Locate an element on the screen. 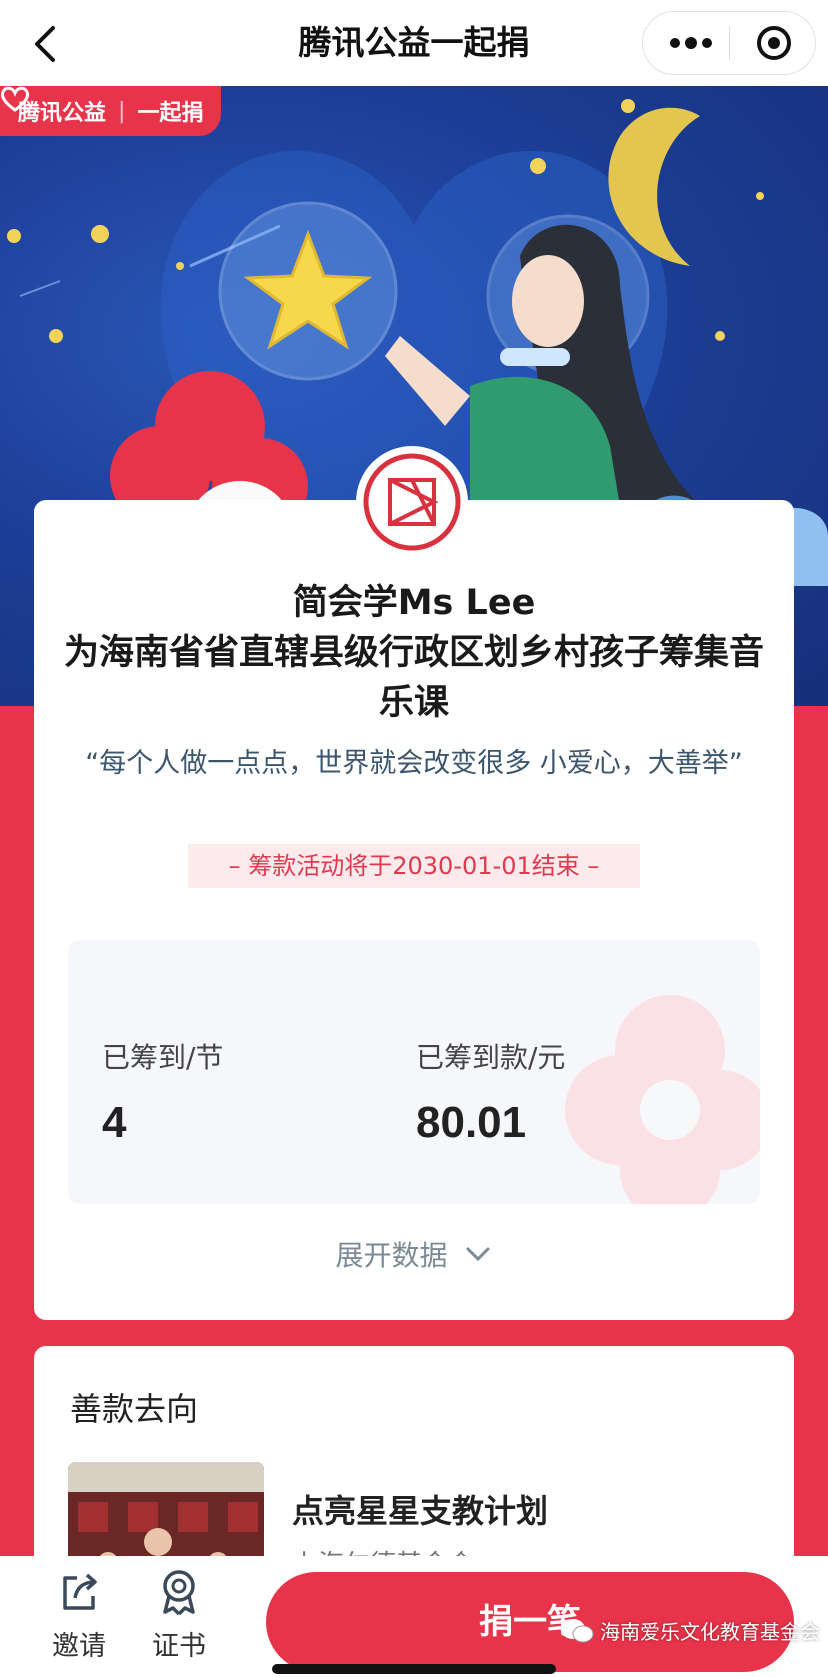 The width and height of the screenshot is (828, 1677). wechat-icon is located at coordinates (577, 1630).